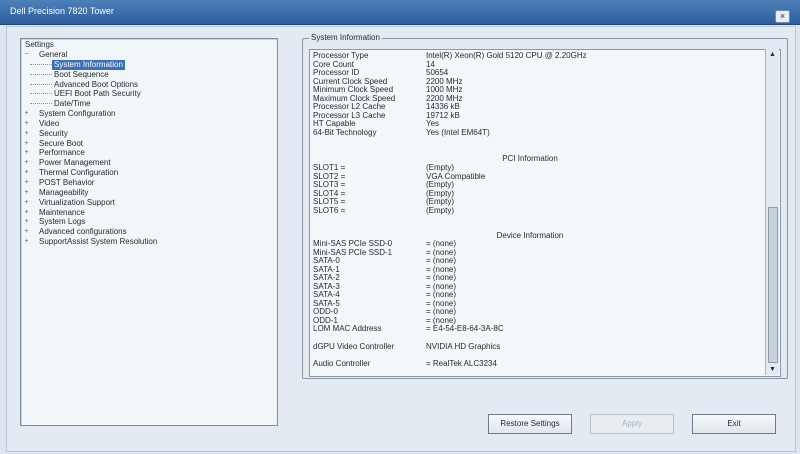 This screenshot has height=454, width=800. What do you see at coordinates (463, 346) in the screenshot?
I see `info-value: NVIDIA HD Graphics` at bounding box center [463, 346].